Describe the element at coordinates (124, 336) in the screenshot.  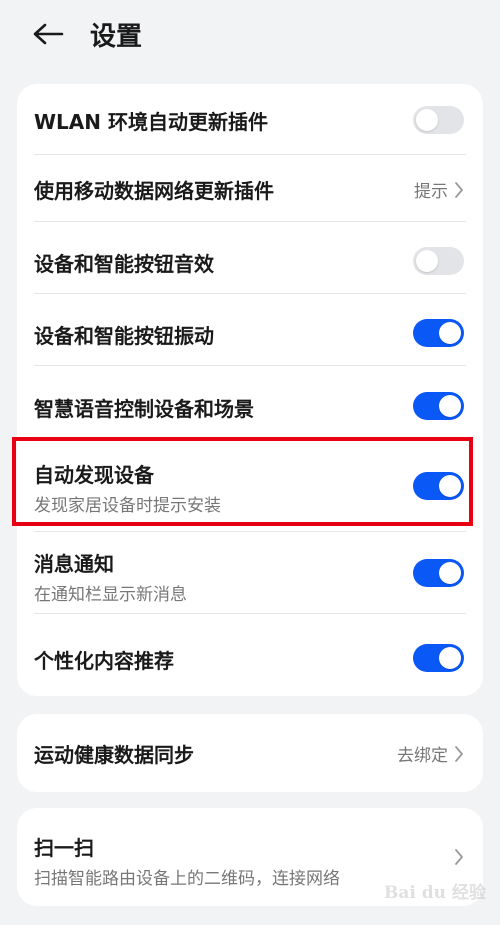
I see `row-label: 设备和智能按钮振动` at that location.